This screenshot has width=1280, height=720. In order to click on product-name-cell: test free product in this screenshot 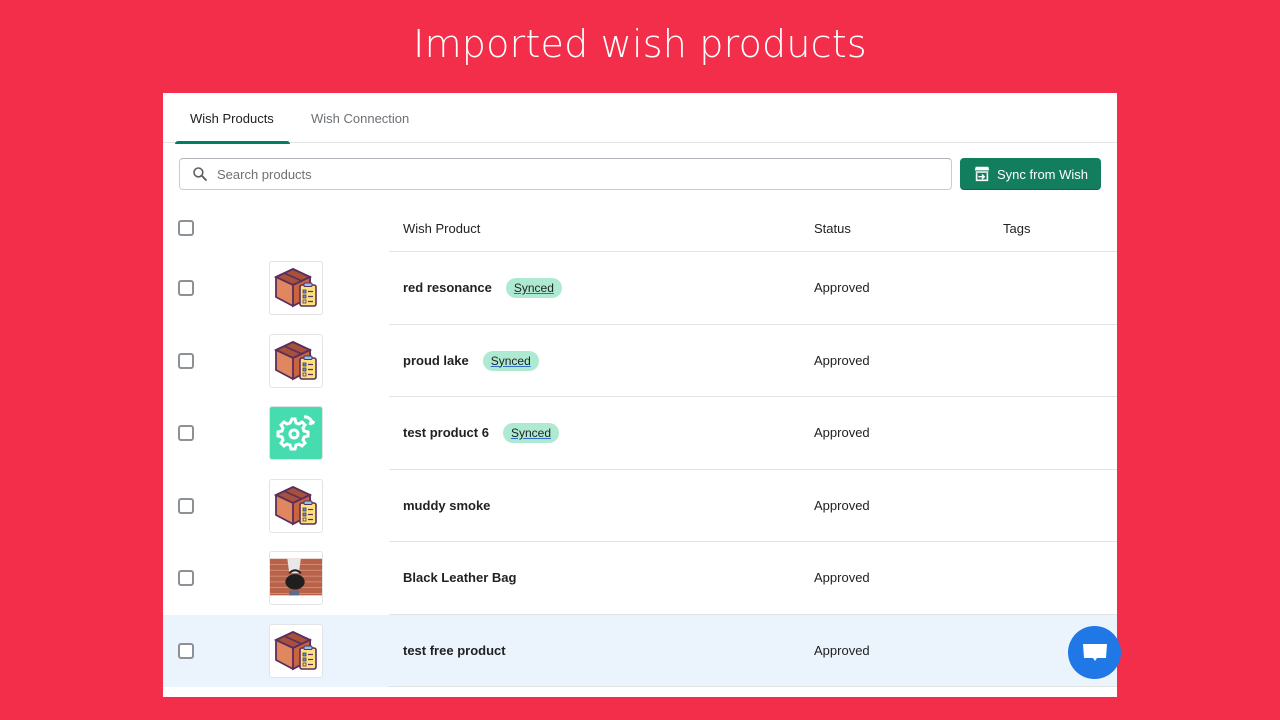, I will do `click(454, 651)`.